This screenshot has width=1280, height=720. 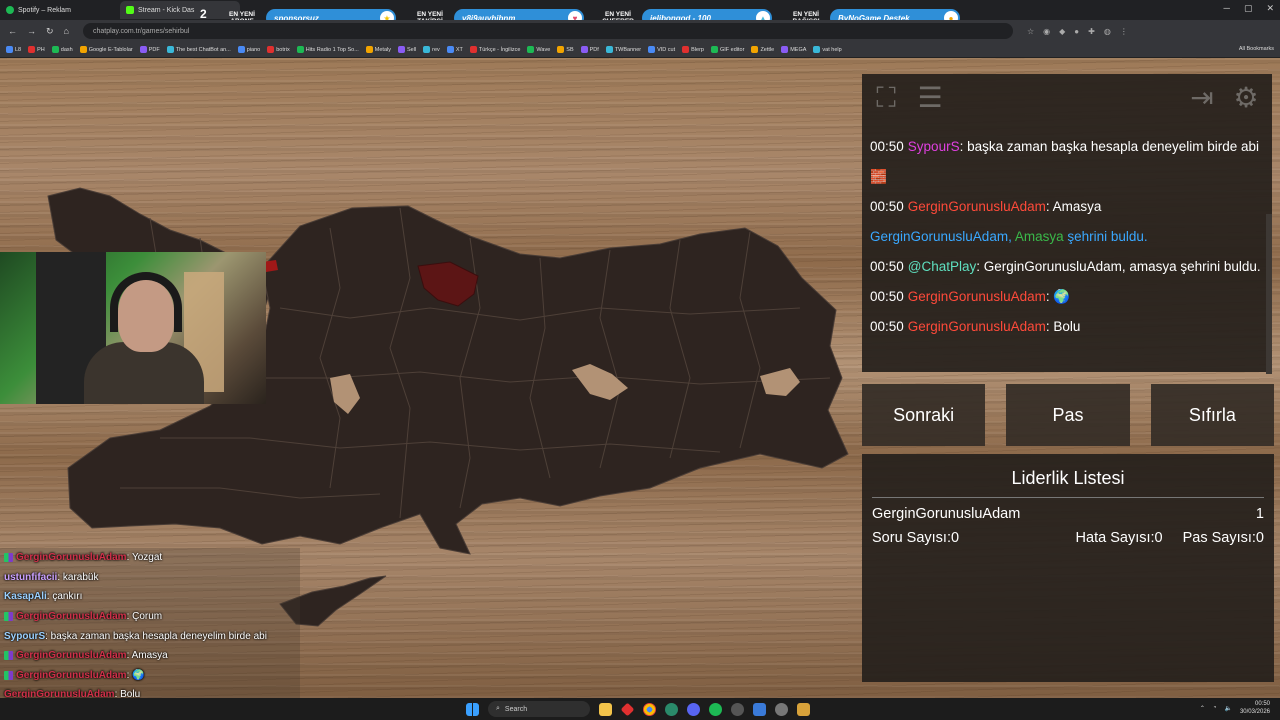 I want to click on windows-start-icon, so click(x=472, y=709).